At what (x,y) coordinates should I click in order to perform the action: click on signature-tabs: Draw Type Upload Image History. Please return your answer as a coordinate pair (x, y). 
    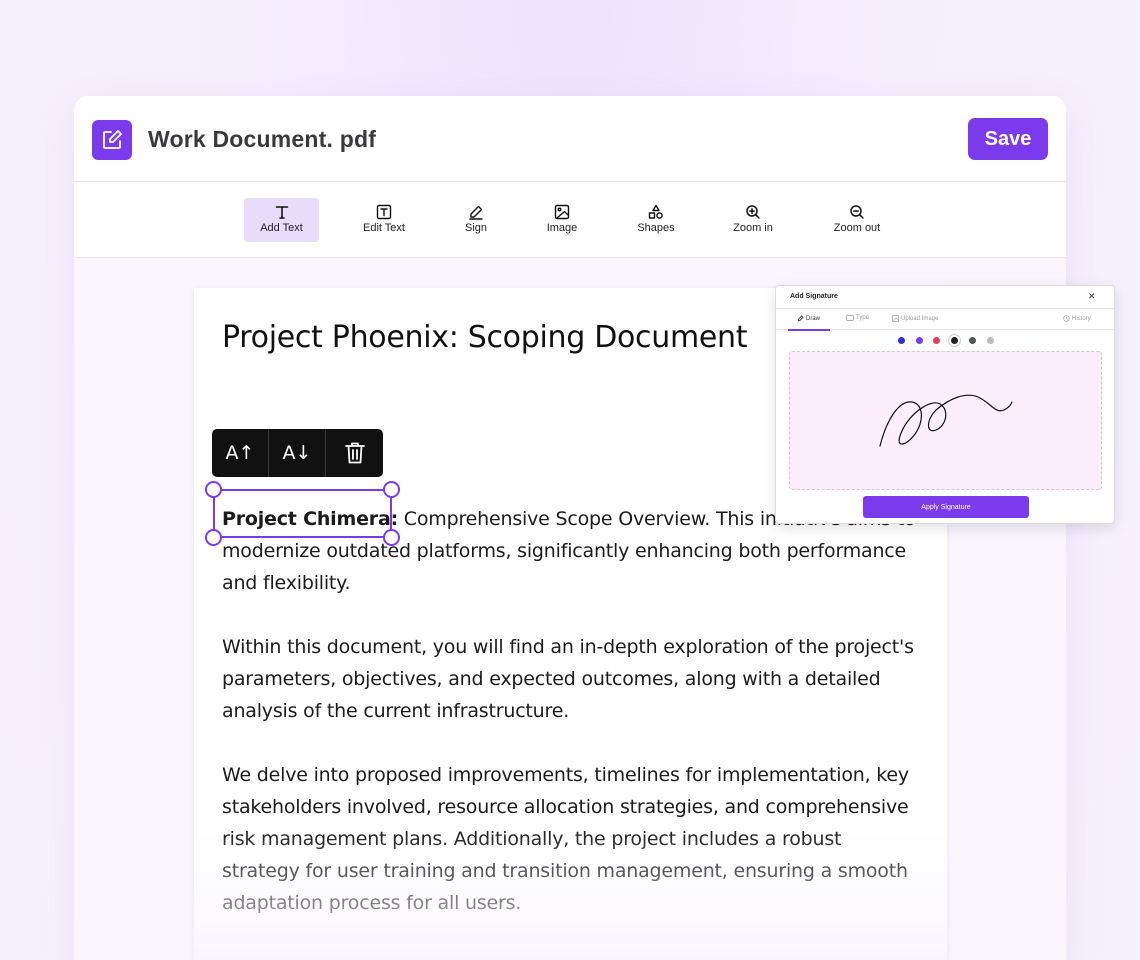
    Looking at the image, I should click on (945, 319).